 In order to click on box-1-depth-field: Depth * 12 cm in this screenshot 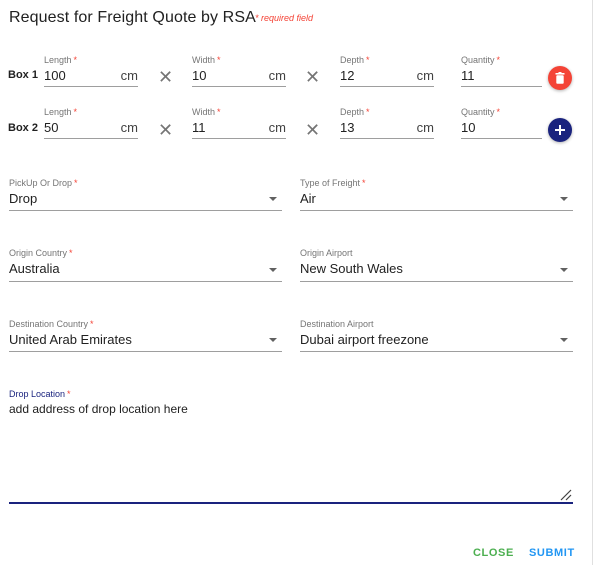, I will do `click(387, 71)`.